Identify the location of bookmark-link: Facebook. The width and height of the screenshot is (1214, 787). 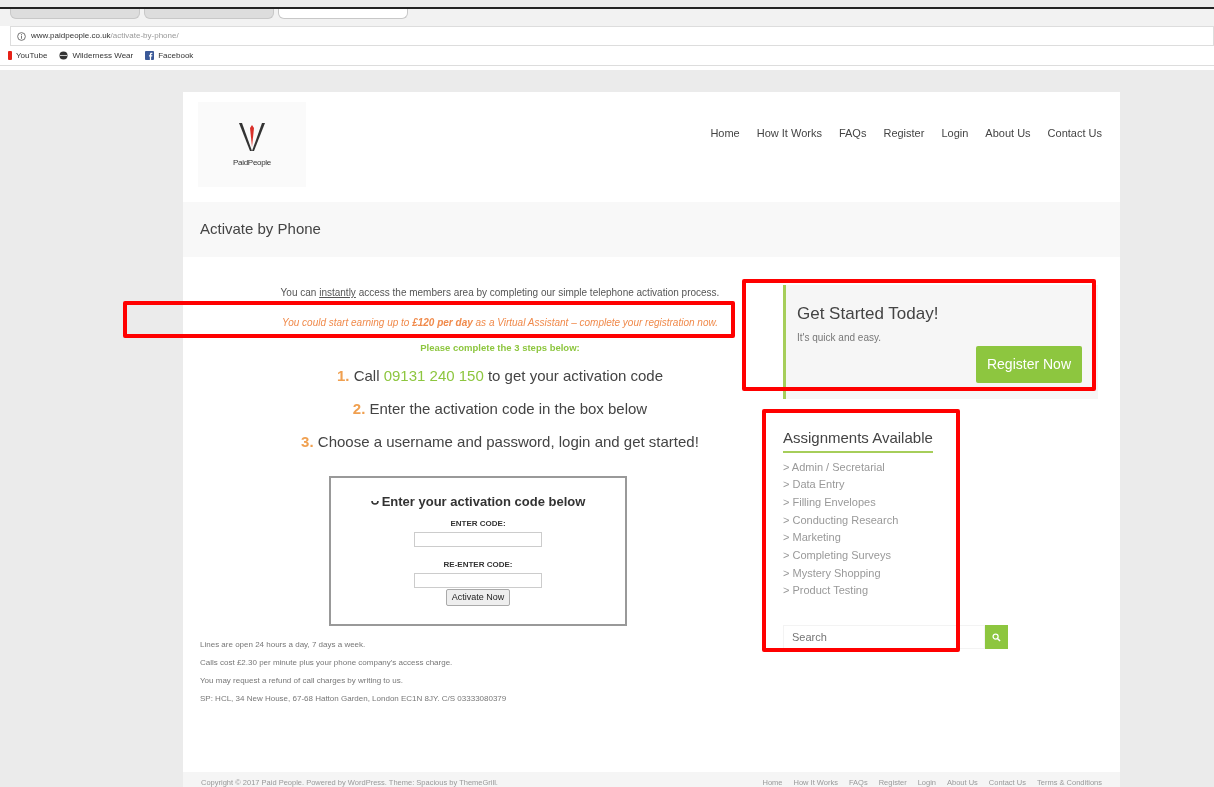
(169, 55).